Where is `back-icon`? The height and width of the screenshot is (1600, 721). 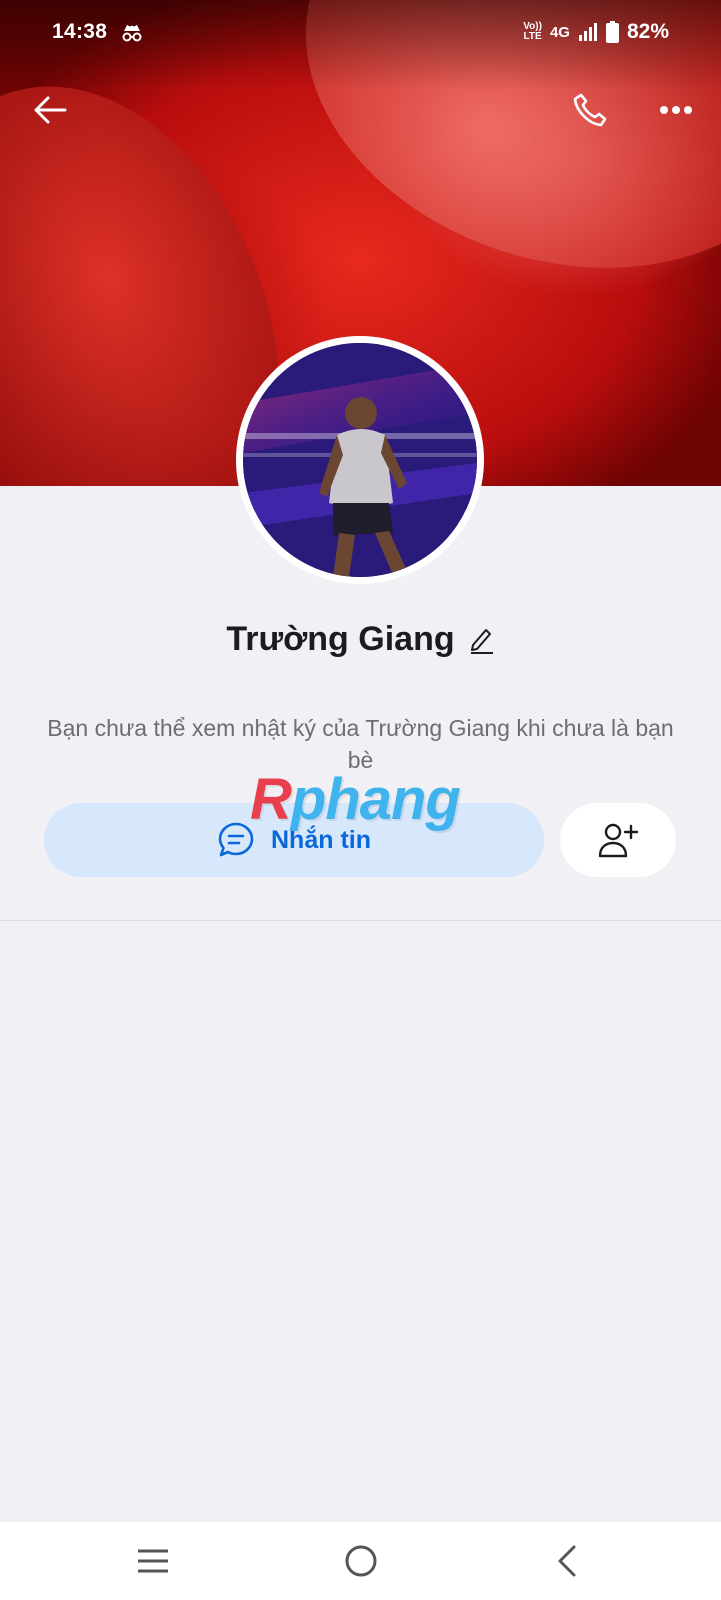
back-icon is located at coordinates (567, 1561).